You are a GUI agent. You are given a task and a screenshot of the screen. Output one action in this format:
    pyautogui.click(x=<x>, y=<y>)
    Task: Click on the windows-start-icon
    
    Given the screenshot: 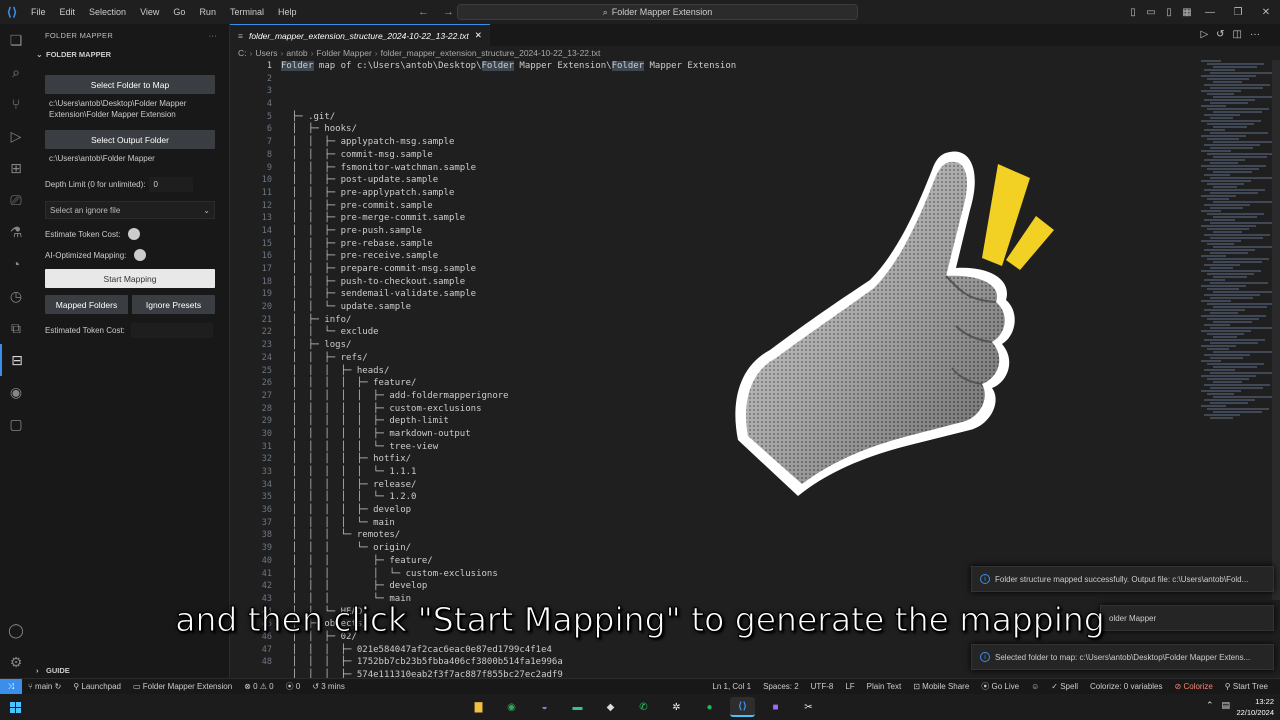 What is the action you would take?
    pyautogui.click(x=15, y=707)
    